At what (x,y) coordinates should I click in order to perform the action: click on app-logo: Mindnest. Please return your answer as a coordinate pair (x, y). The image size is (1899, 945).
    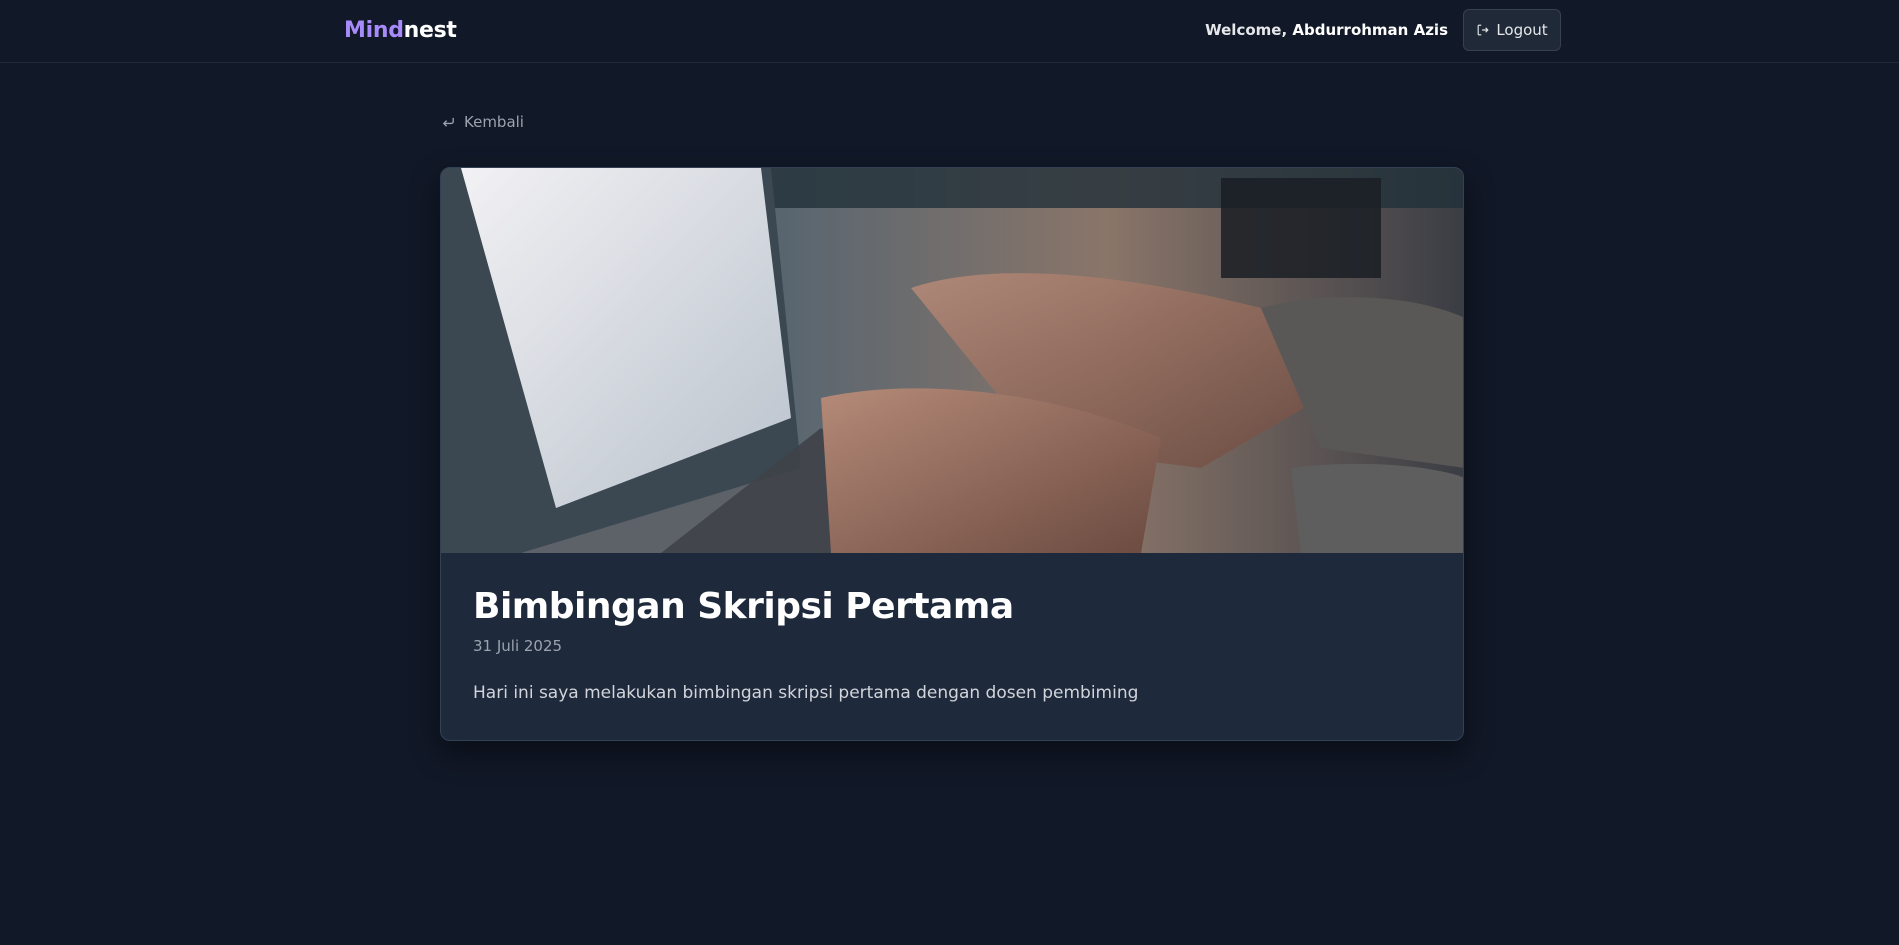
    Looking at the image, I should click on (400, 30).